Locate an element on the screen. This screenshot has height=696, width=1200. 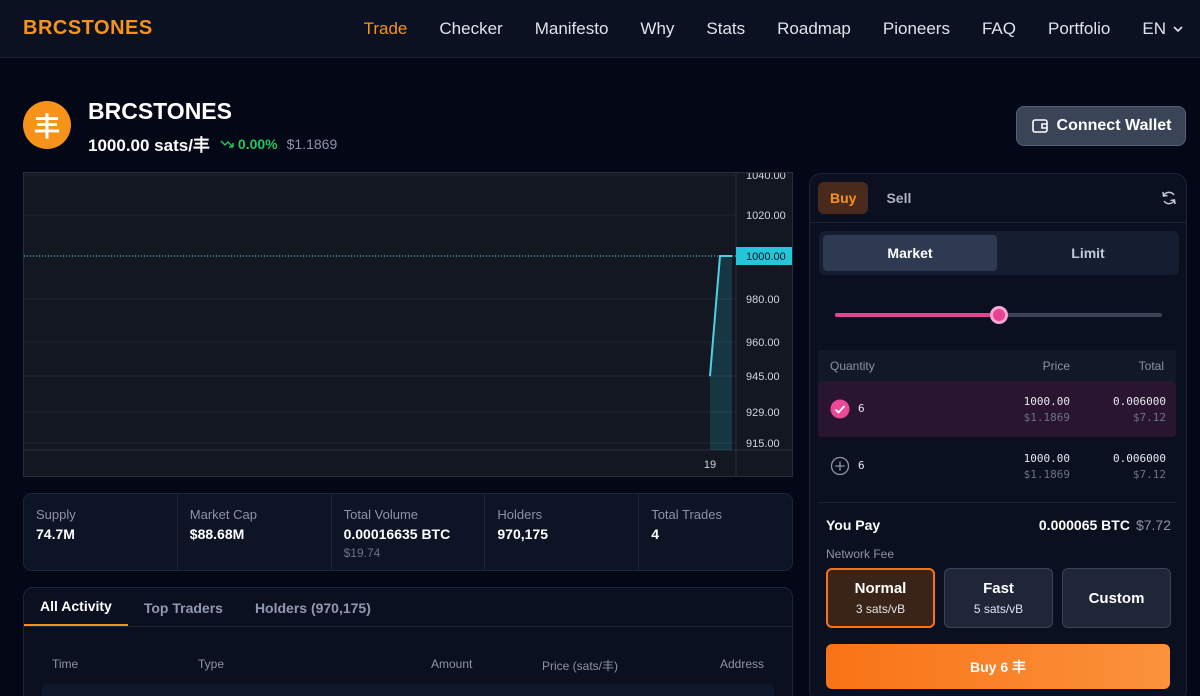
trend-down-icon is located at coordinates (227, 143).